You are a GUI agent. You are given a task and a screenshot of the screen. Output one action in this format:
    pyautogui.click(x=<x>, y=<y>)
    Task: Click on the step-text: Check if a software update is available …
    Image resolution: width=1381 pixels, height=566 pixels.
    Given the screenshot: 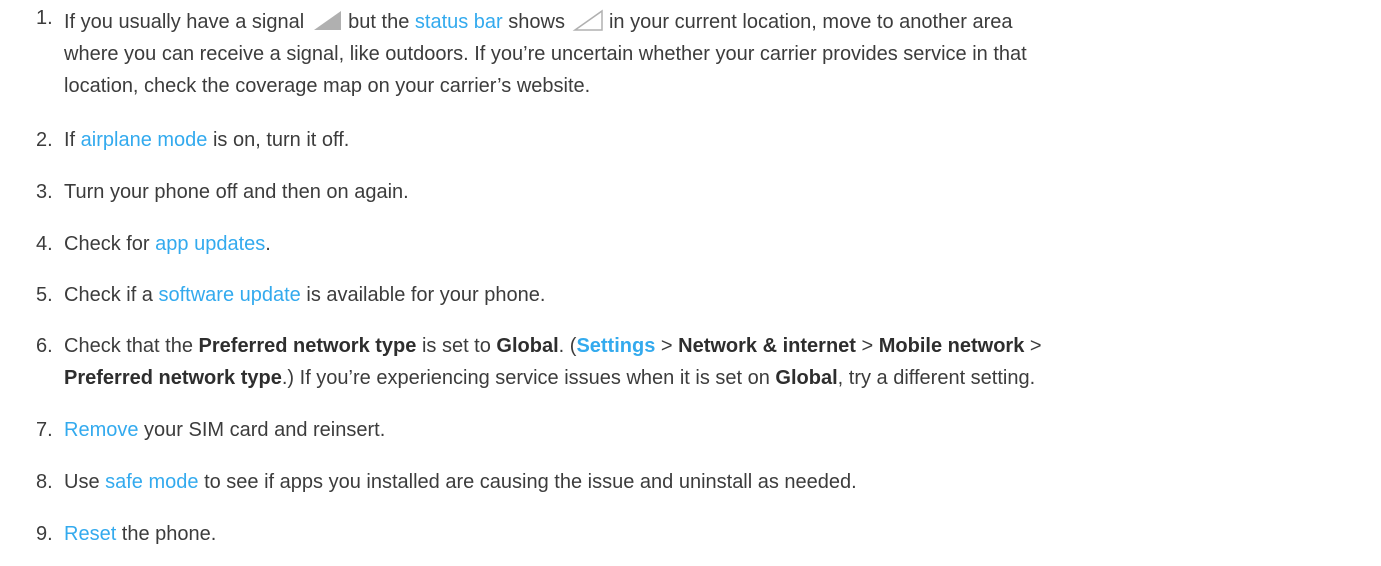 What is the action you would take?
    pyautogui.click(x=305, y=295)
    